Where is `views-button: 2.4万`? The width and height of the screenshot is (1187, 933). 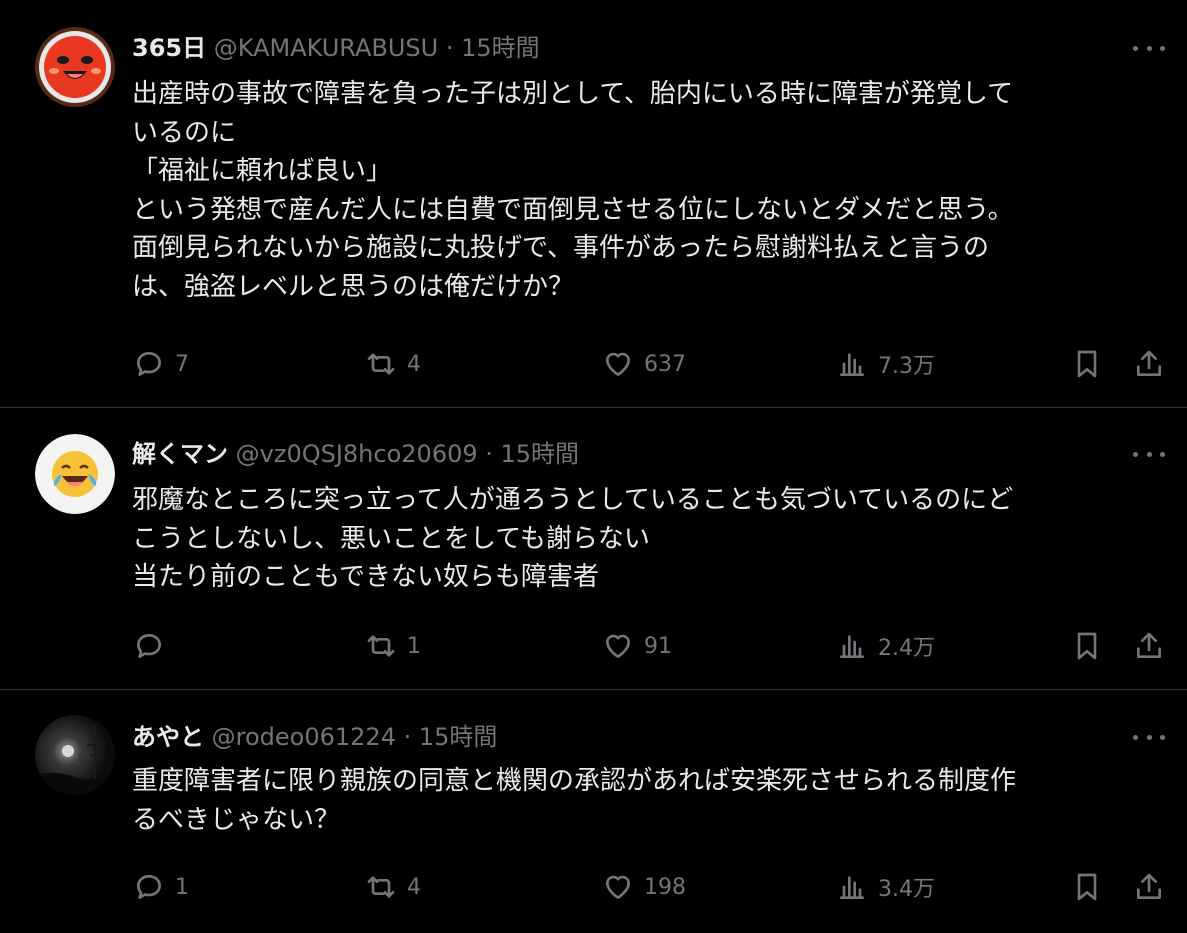 views-button: 2.4万 is located at coordinates (885, 646).